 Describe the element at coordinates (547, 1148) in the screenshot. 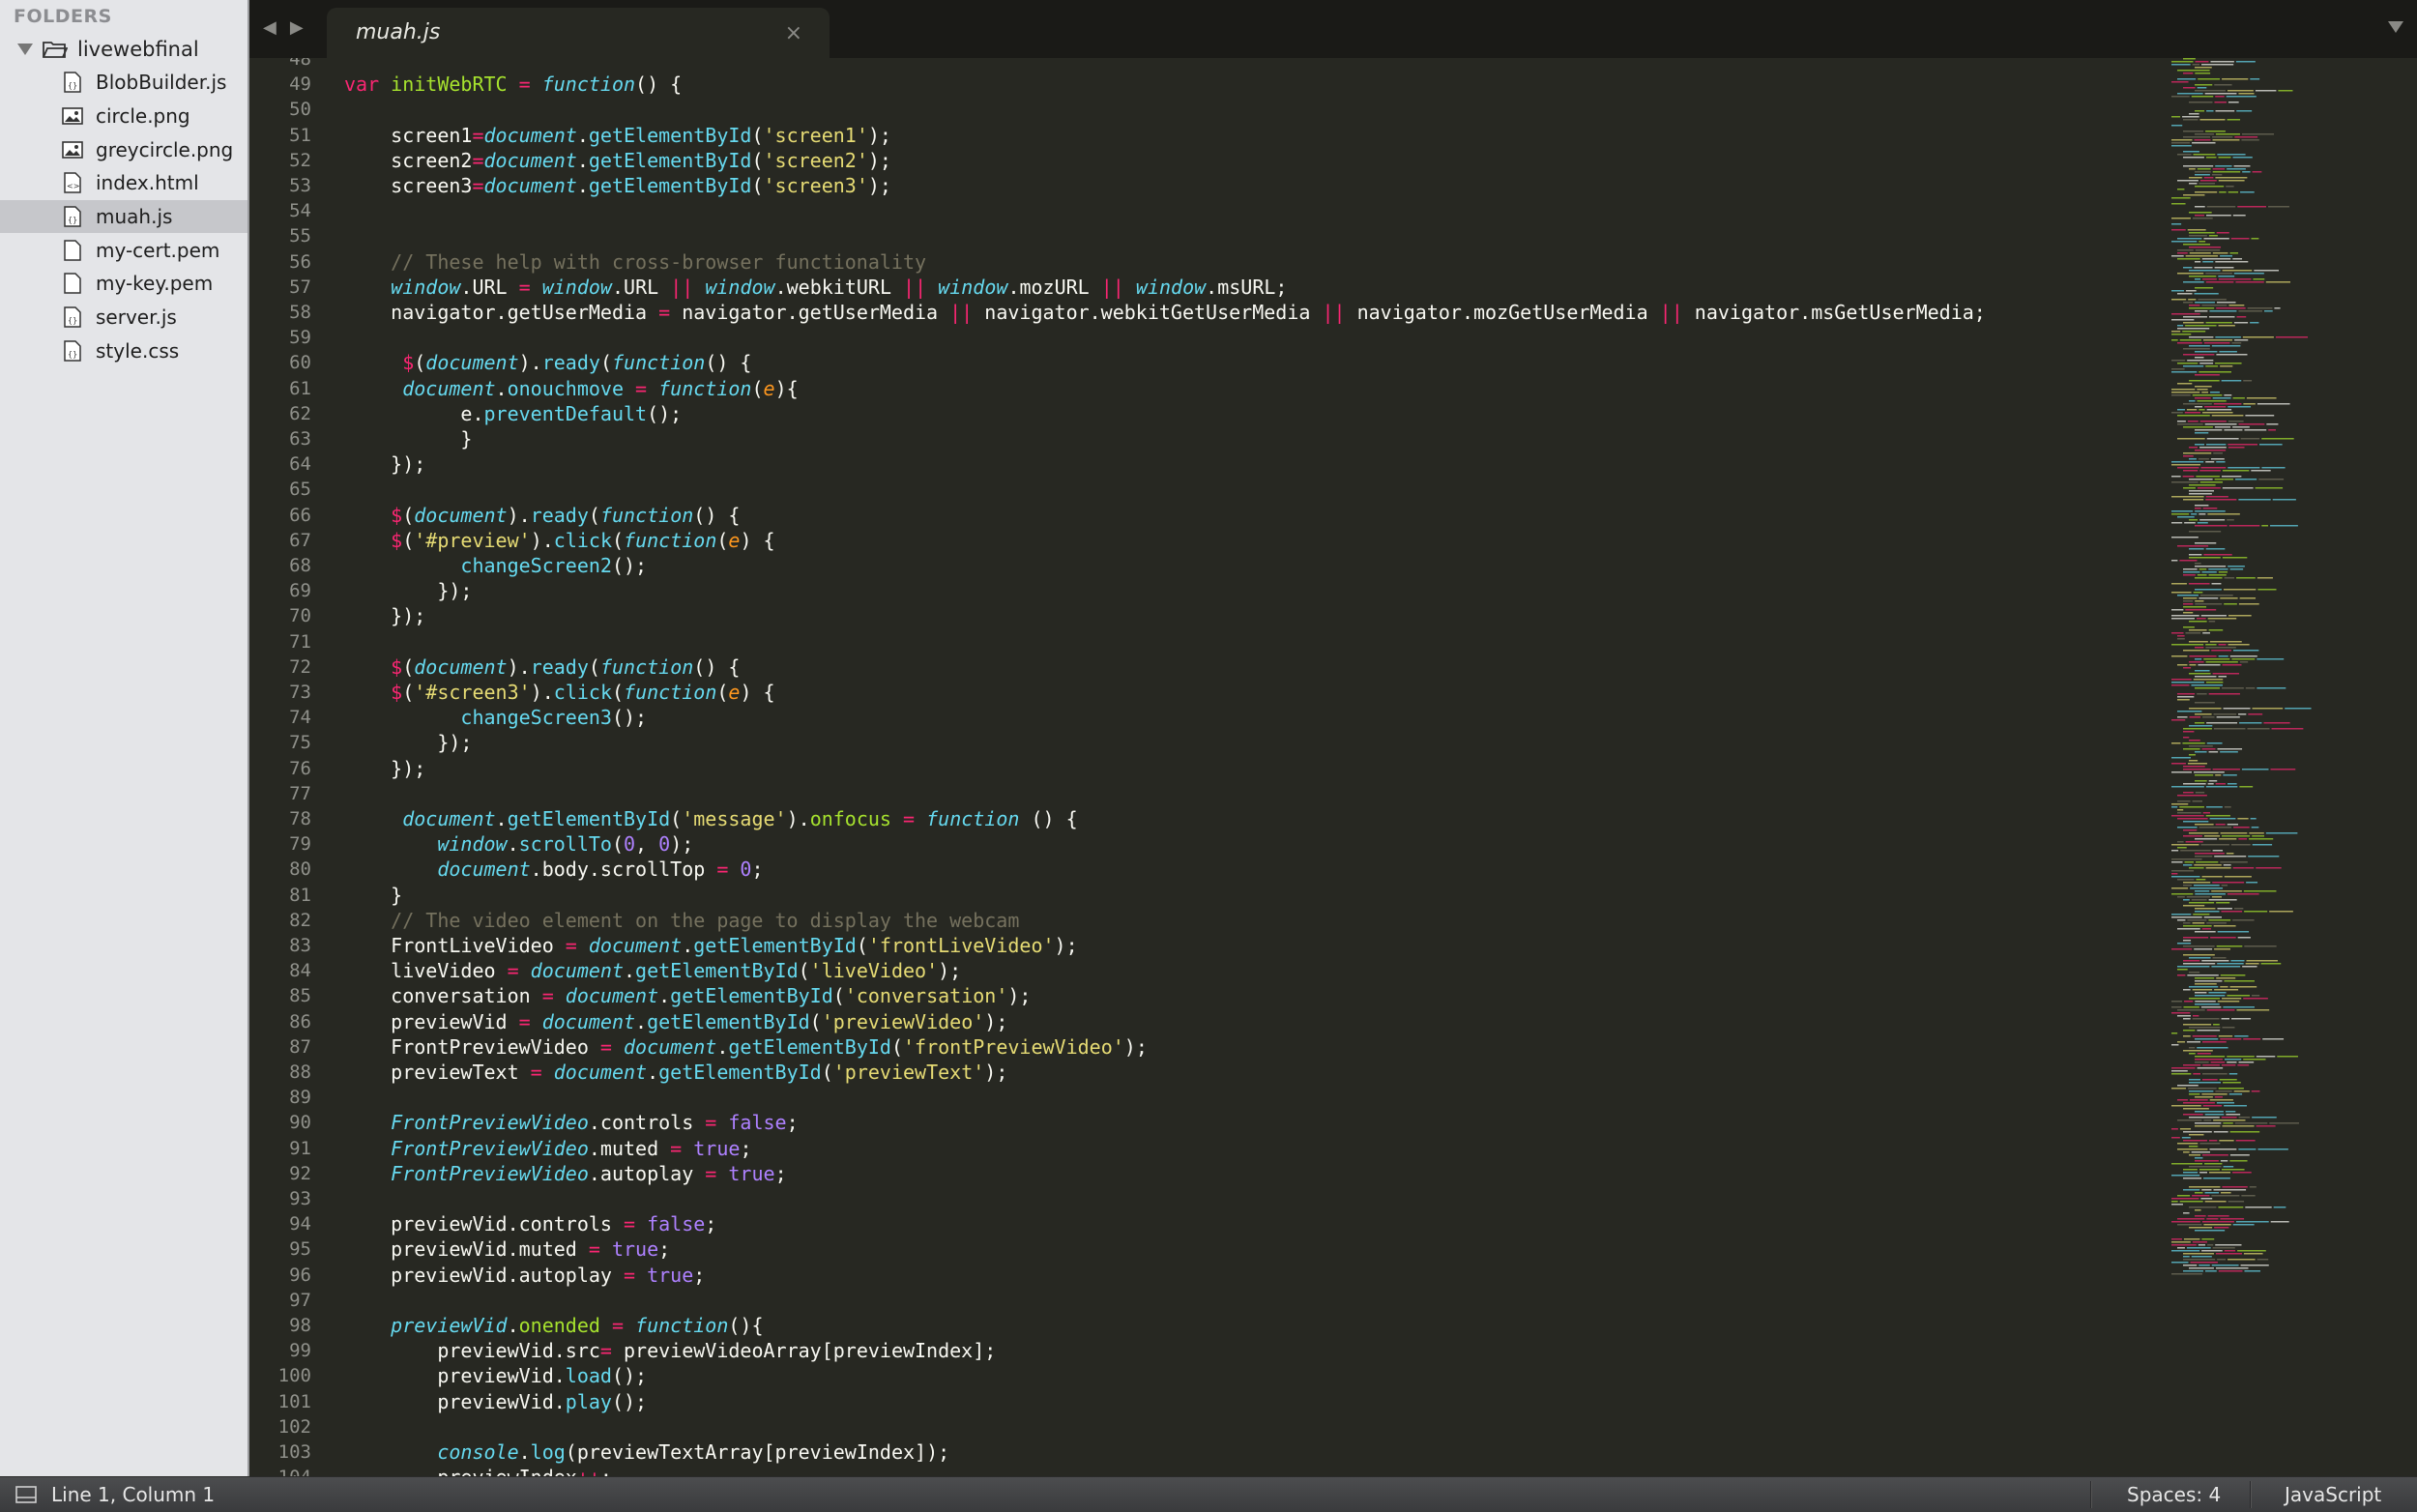

I see `code-line: FrontPreviewVideo.muted = true;` at that location.